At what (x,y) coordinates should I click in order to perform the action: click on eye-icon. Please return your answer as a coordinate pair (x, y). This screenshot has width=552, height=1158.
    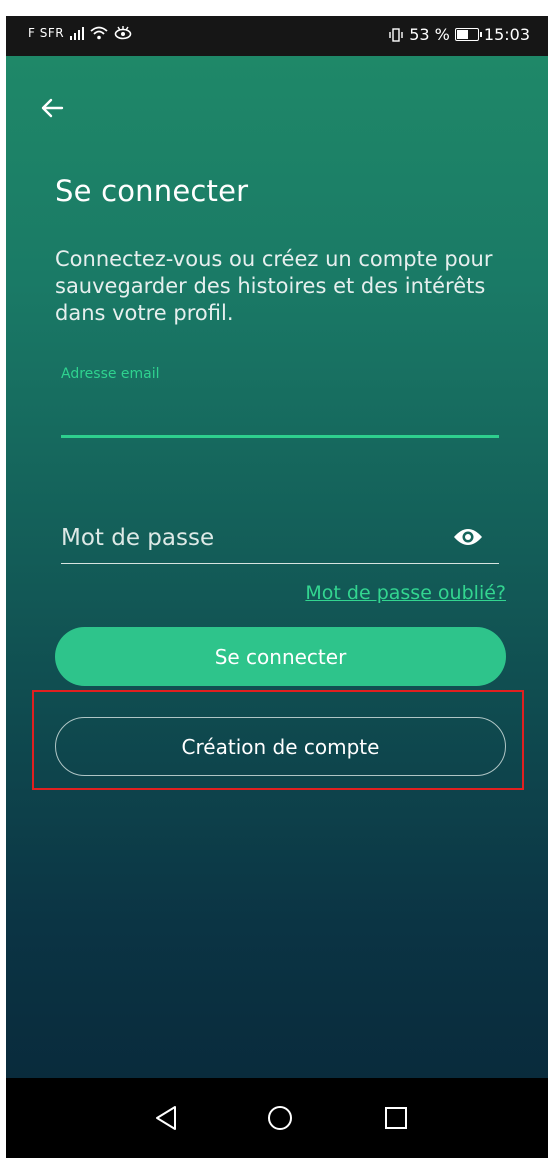
    Looking at the image, I should click on (468, 537).